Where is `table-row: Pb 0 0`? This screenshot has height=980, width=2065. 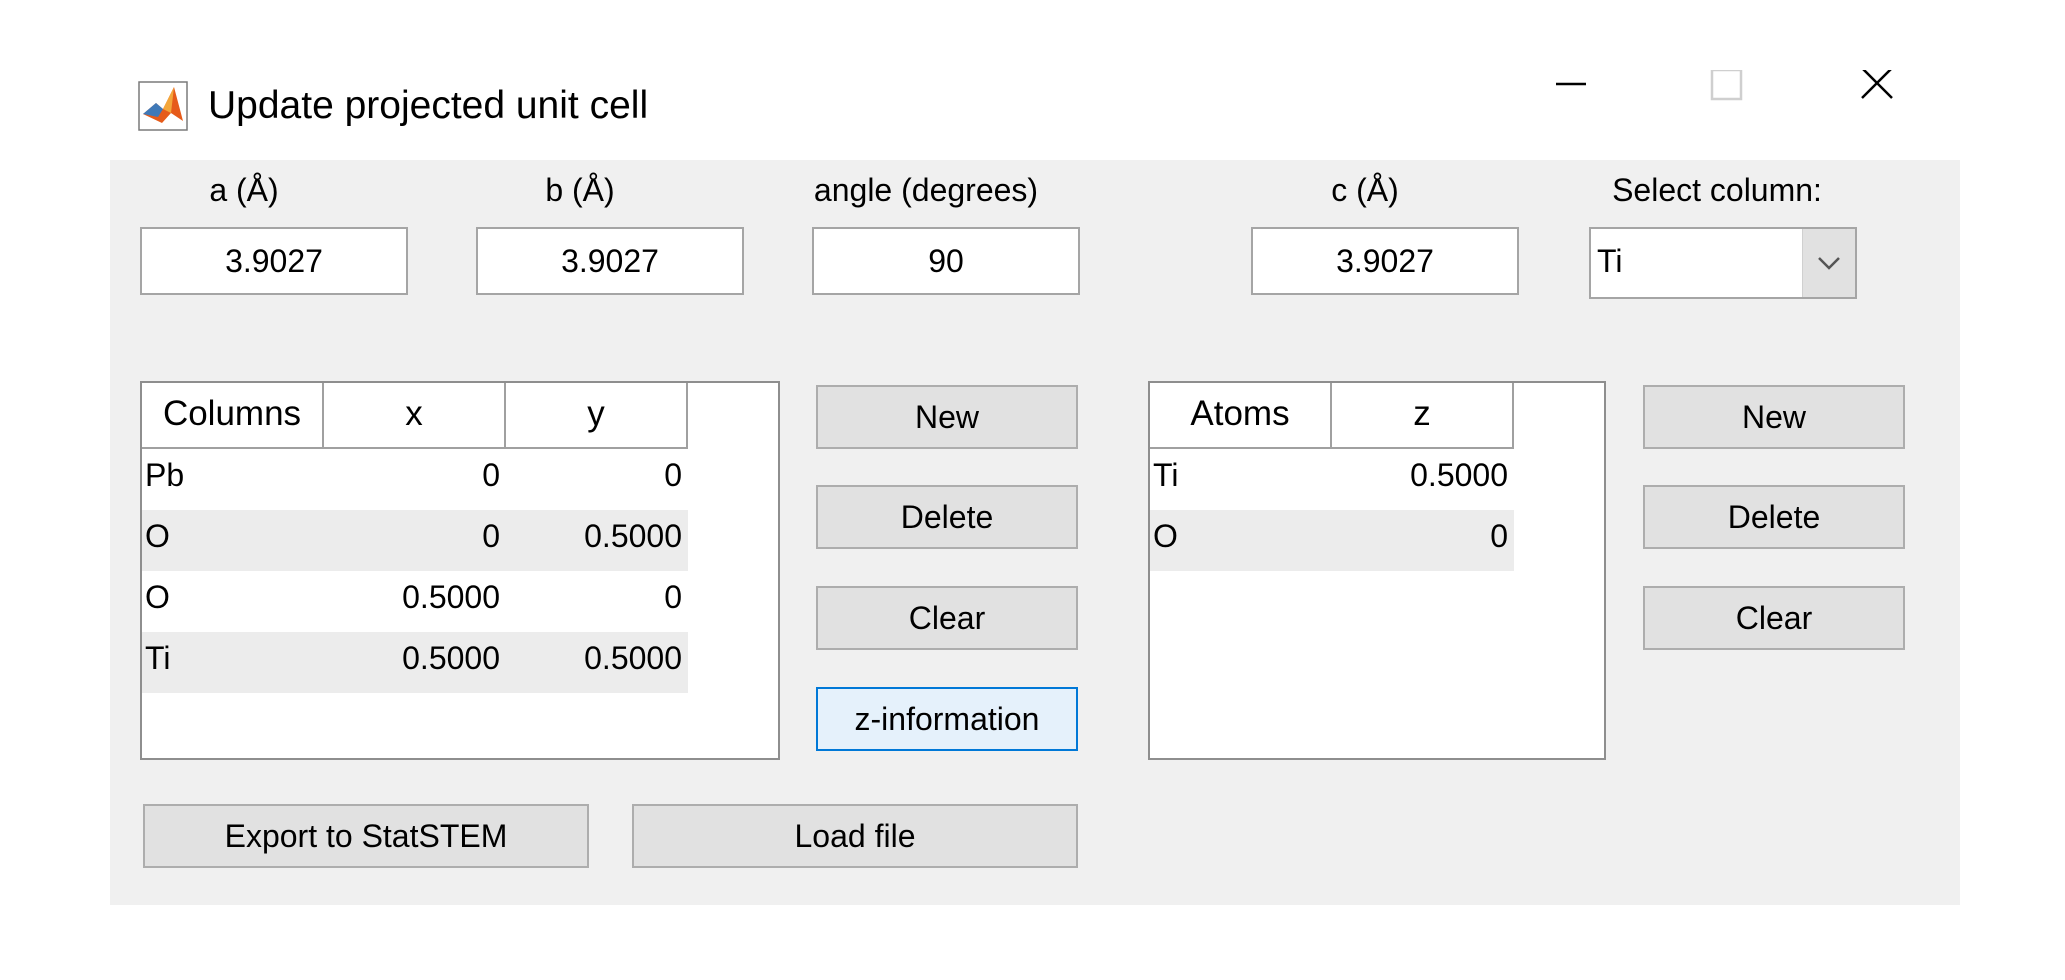 table-row: Pb 0 0 is located at coordinates (415, 479).